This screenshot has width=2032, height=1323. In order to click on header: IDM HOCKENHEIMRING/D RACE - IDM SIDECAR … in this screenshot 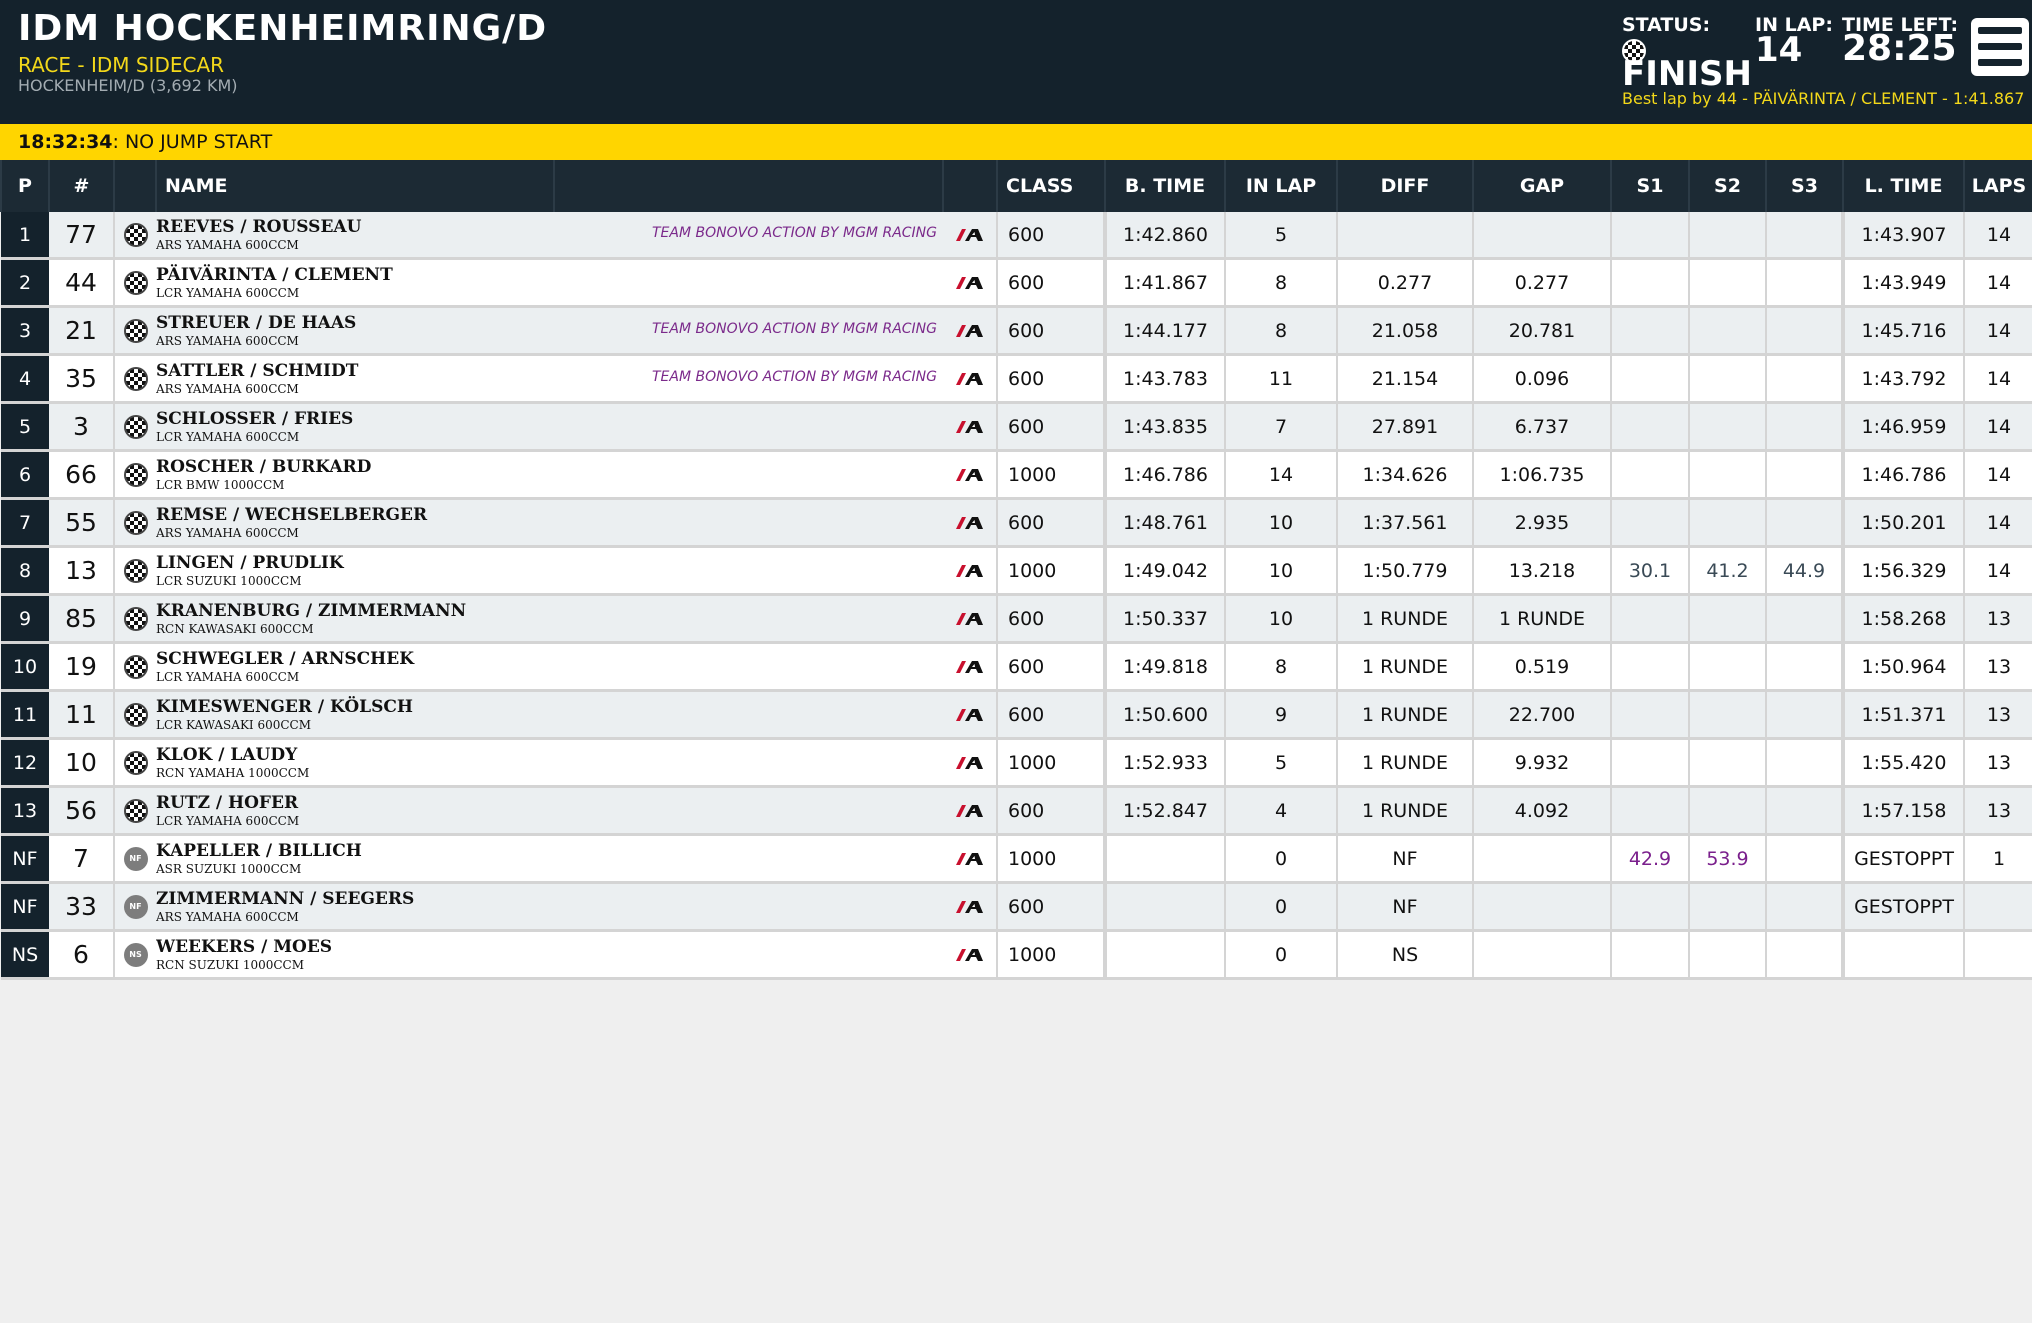, I will do `click(1016, 62)`.